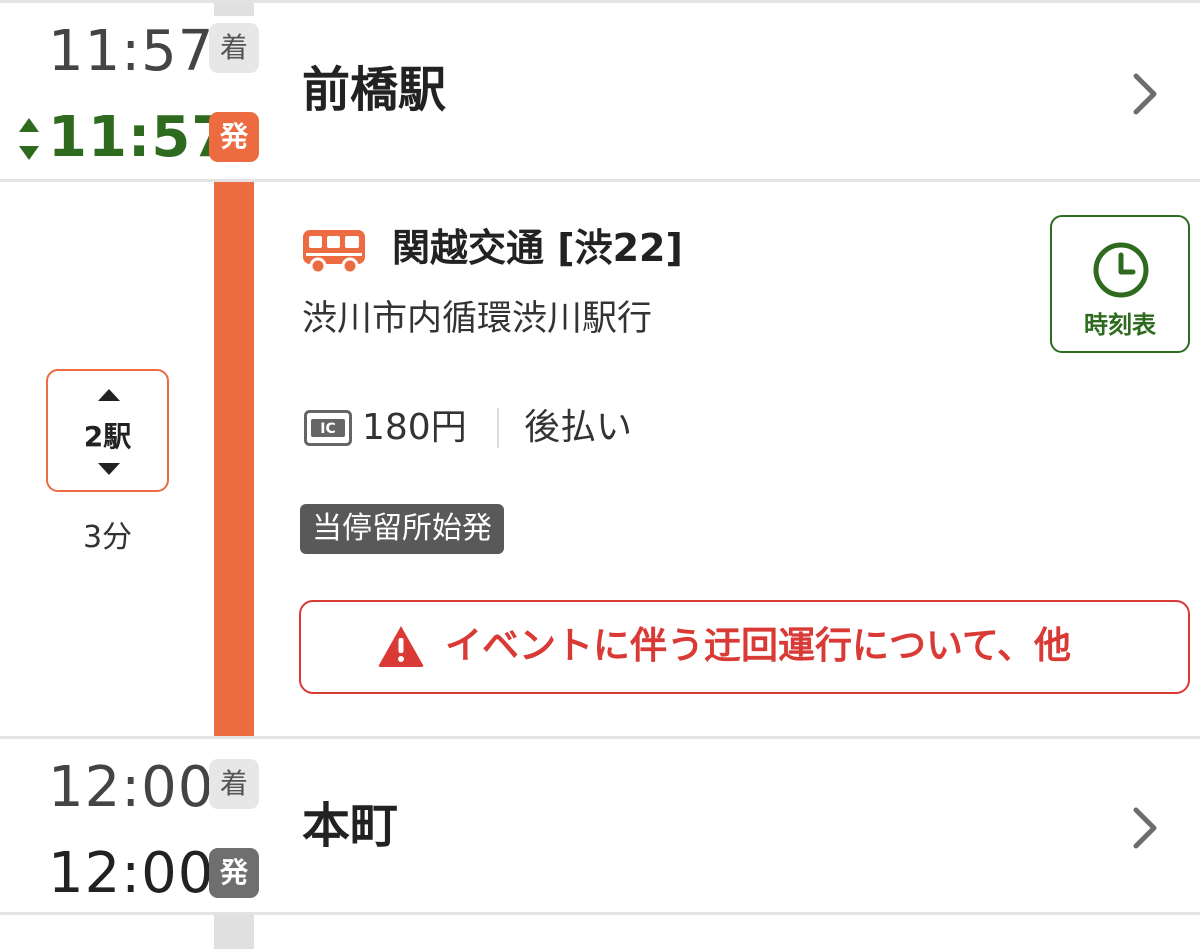 The height and width of the screenshot is (949, 1200). What do you see at coordinates (1120, 325) in the screenshot?
I see `timetable-label: 時刻表` at bounding box center [1120, 325].